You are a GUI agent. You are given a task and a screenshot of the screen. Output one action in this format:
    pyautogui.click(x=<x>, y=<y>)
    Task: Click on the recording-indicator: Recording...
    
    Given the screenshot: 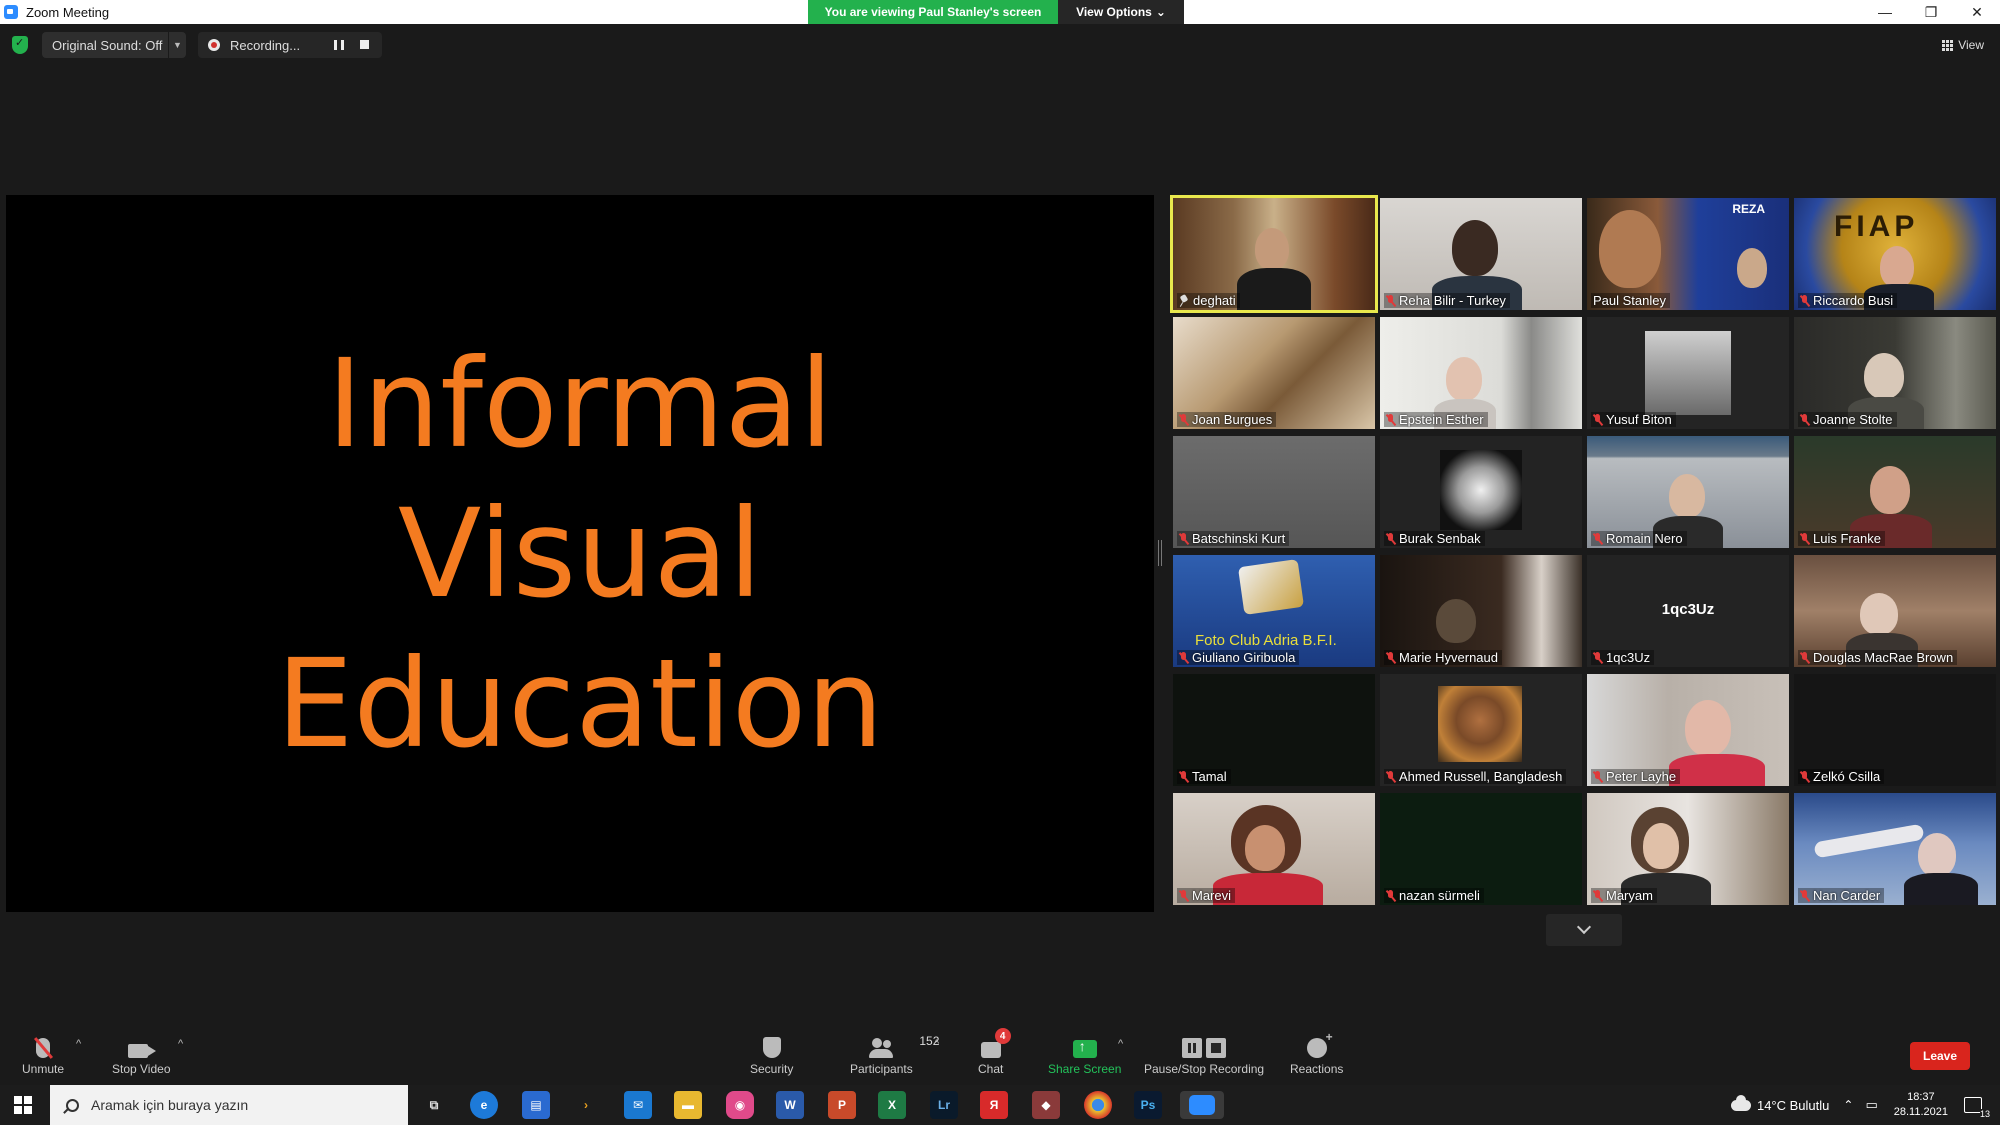 What is the action you would take?
    pyautogui.click(x=290, y=45)
    